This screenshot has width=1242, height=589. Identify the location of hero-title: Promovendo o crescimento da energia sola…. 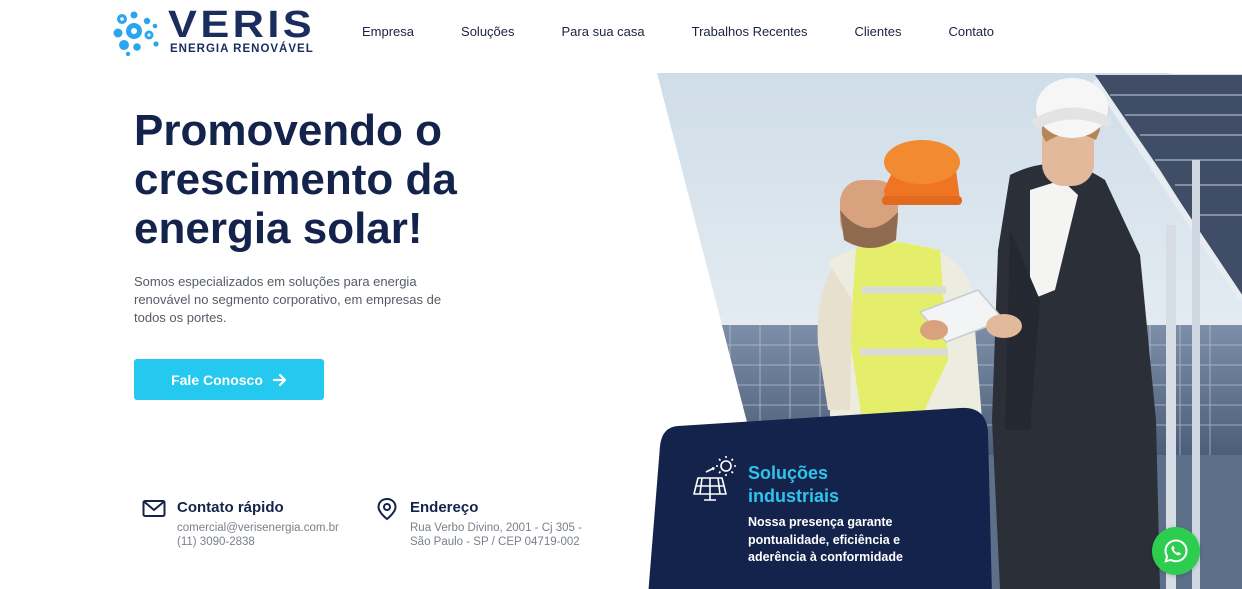
(344, 179).